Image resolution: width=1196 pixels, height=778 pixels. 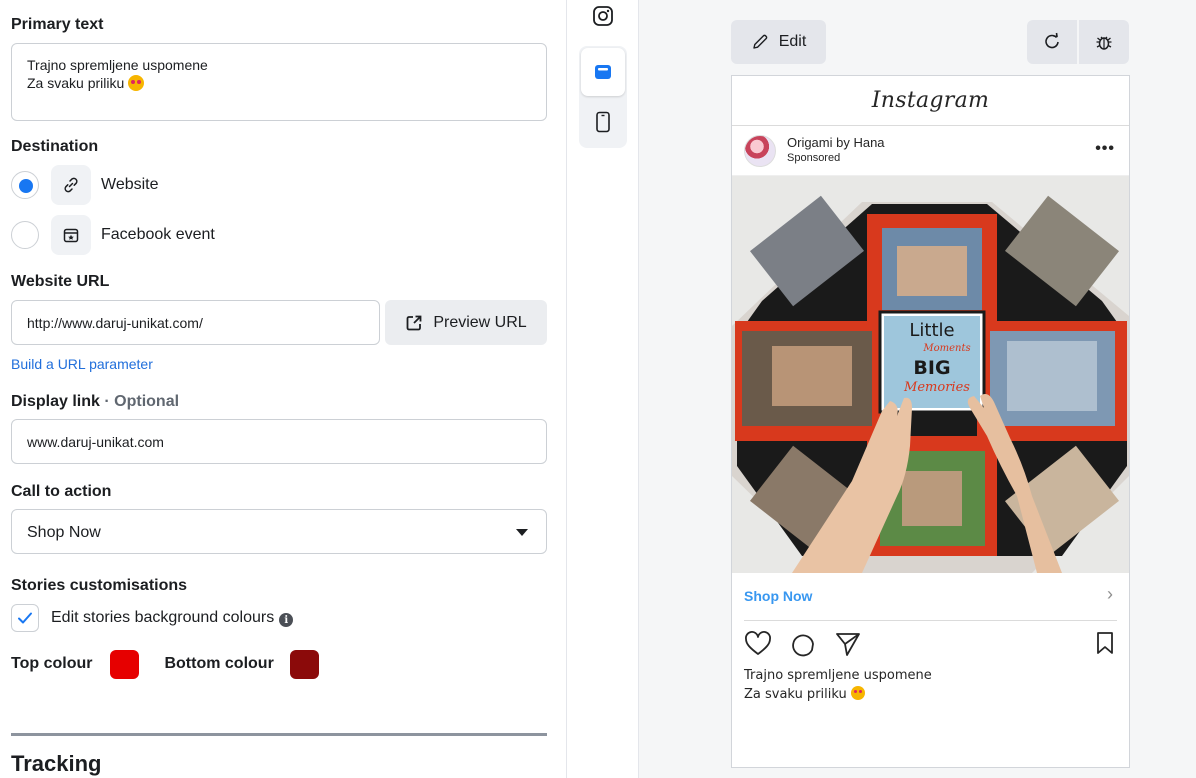 I want to click on primary-text-line-2: Za svaku priliku, so click(x=76, y=83).